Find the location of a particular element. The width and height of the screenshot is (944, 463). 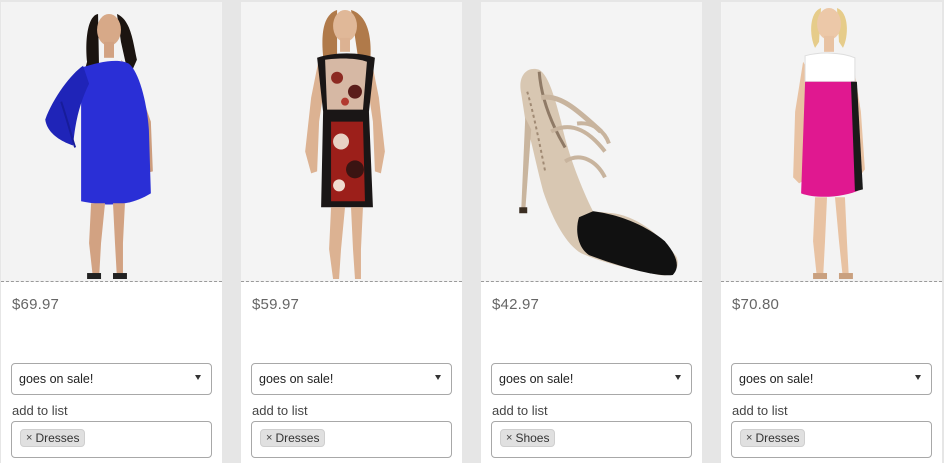

model-pink-dress-illustration is located at coordinates (831, 141).